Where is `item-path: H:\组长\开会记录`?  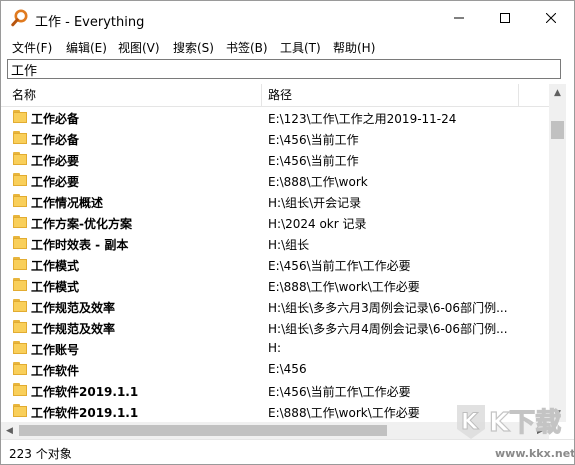 item-path: H:\组长\开会记录 is located at coordinates (315, 203).